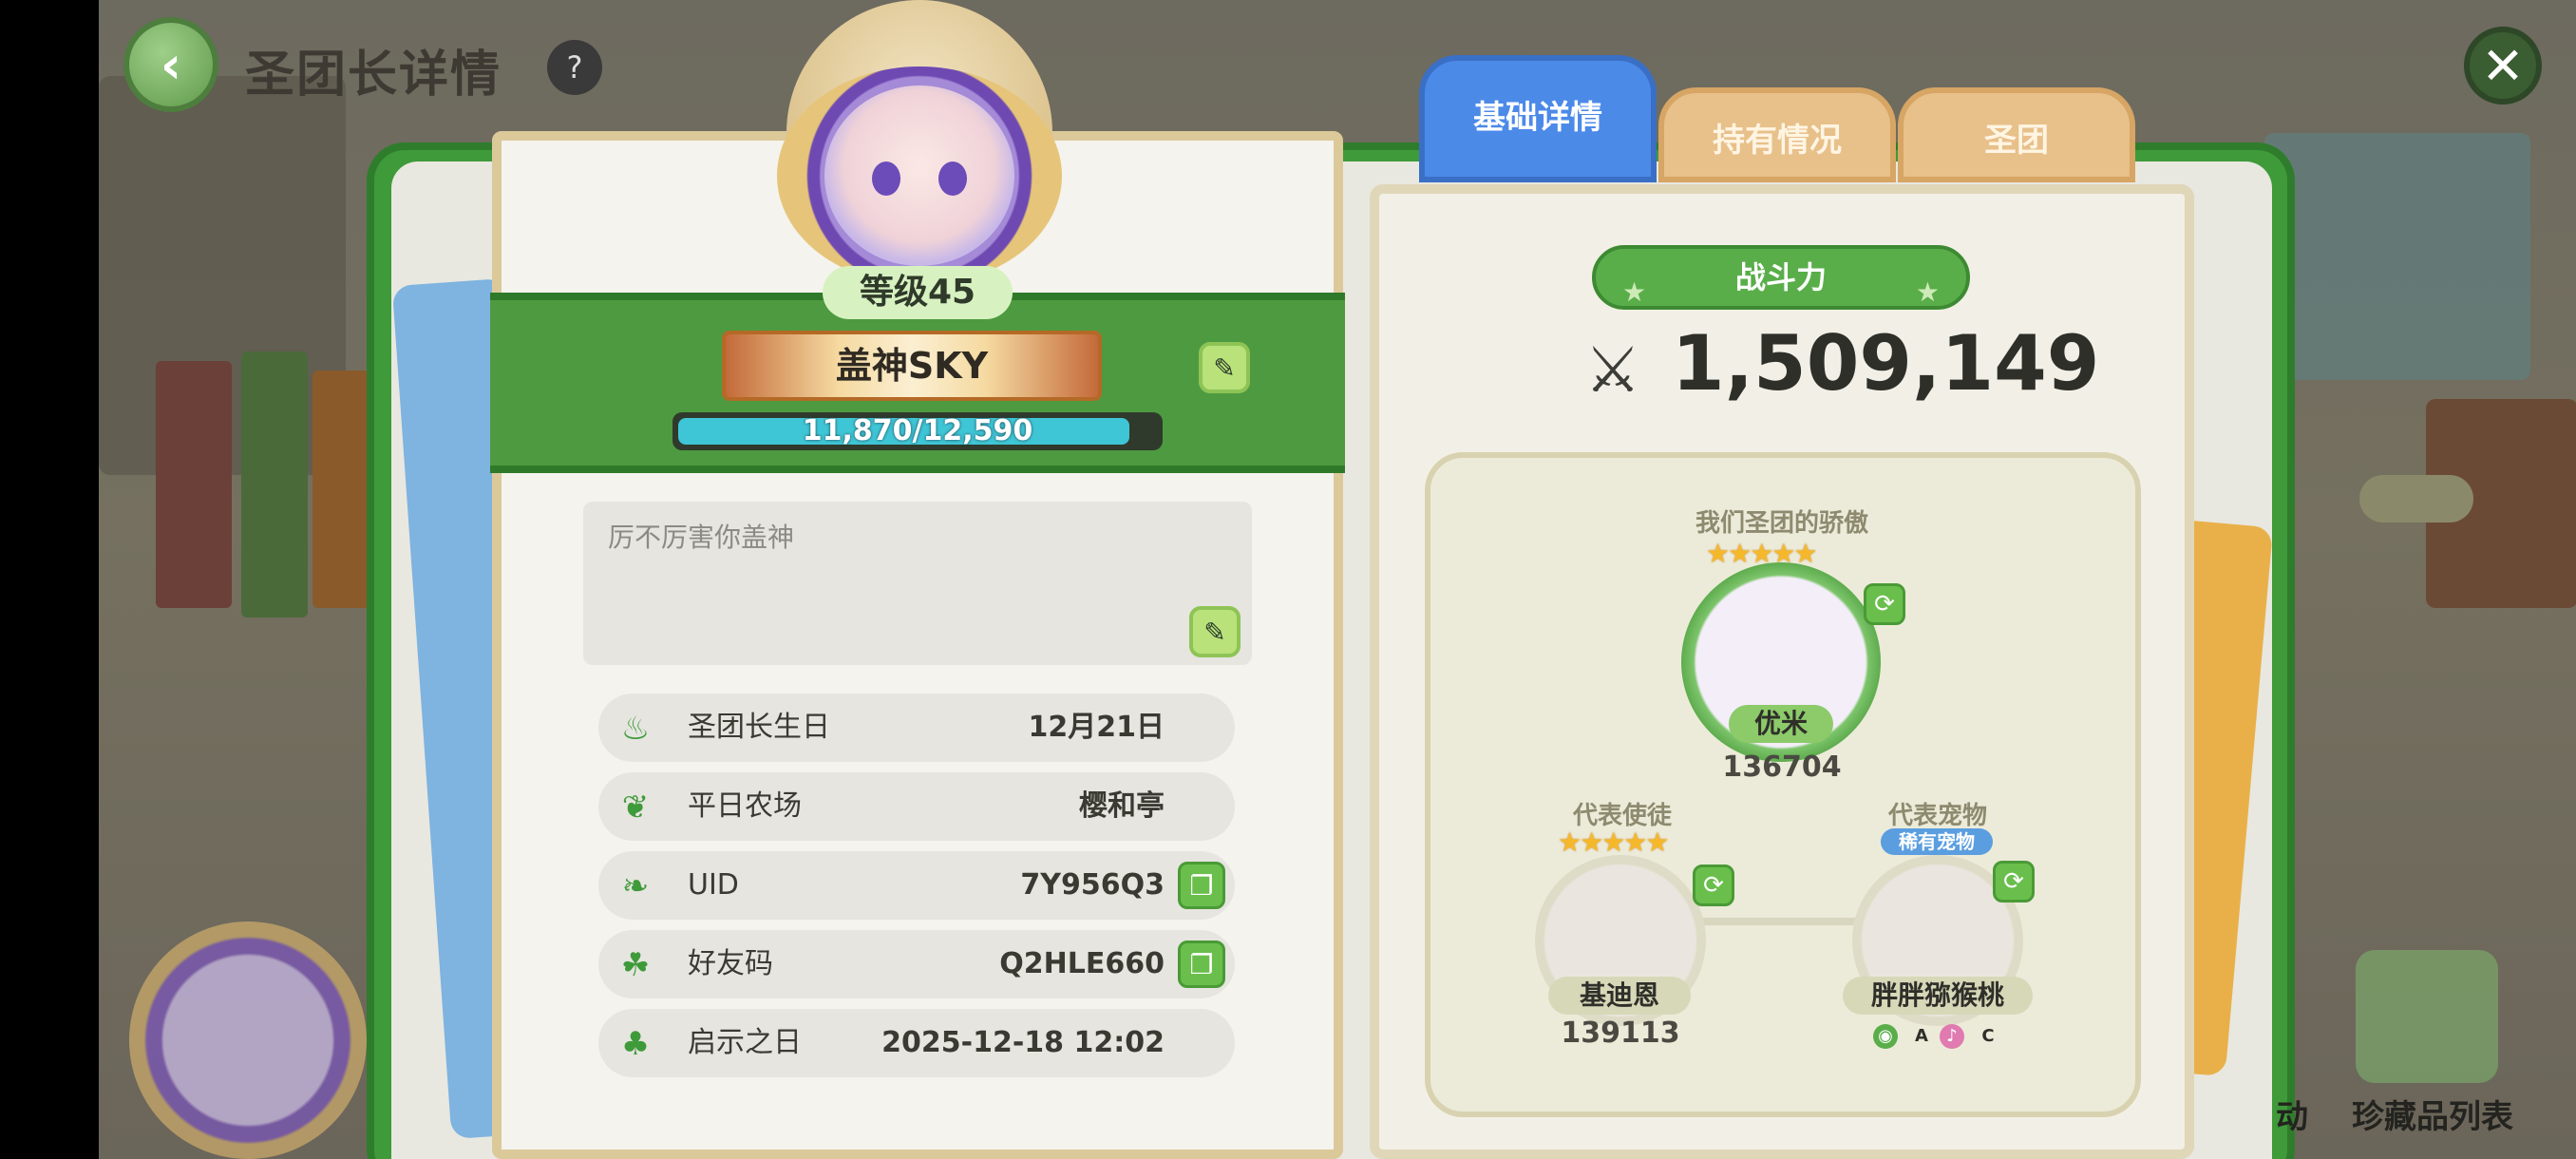 The height and width of the screenshot is (1159, 2576). What do you see at coordinates (745, 1042) in the screenshot?
I see `info-label: 启示之日` at bounding box center [745, 1042].